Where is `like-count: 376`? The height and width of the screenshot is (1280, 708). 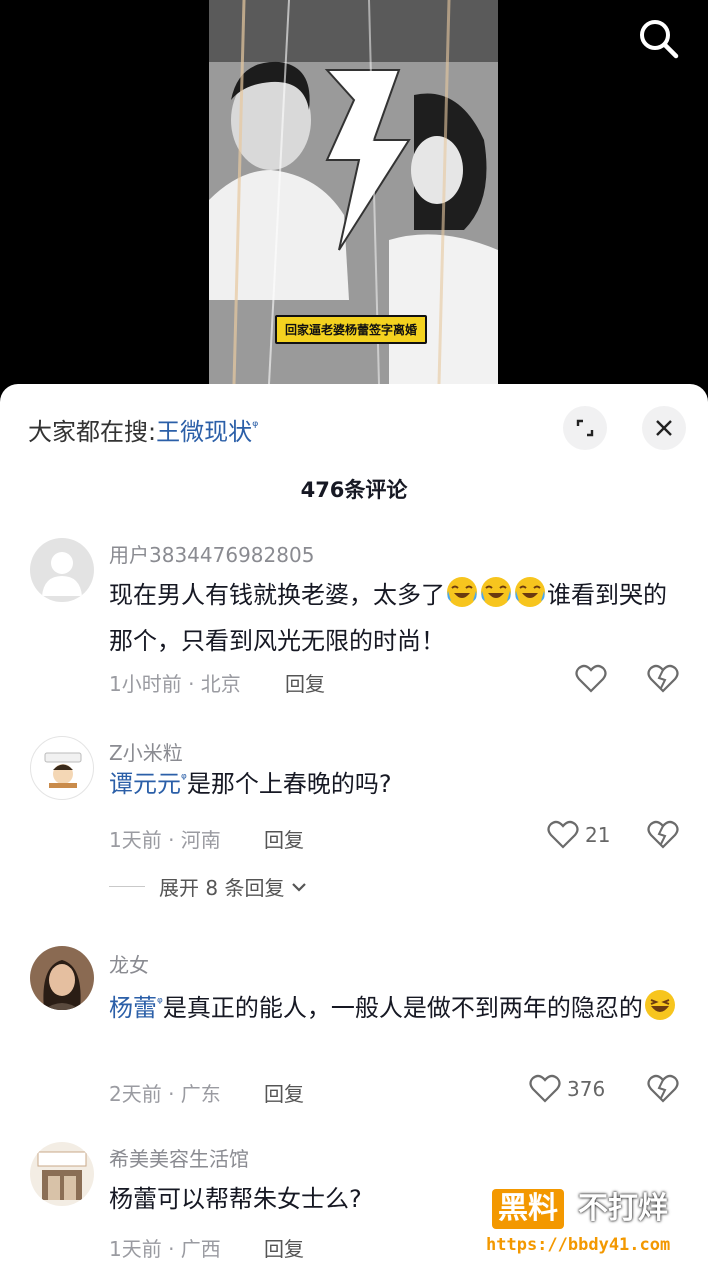 like-count: 376 is located at coordinates (586, 1089).